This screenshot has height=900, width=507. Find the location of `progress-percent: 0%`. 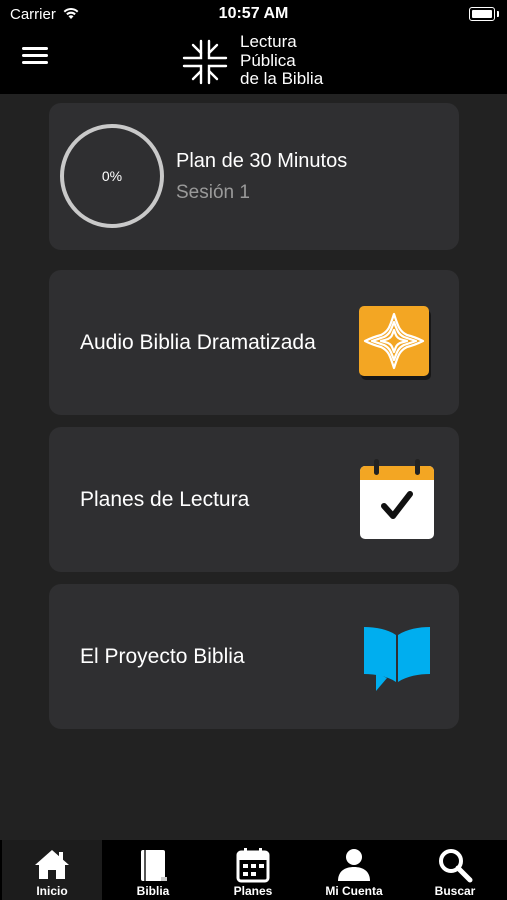

progress-percent: 0% is located at coordinates (112, 176).